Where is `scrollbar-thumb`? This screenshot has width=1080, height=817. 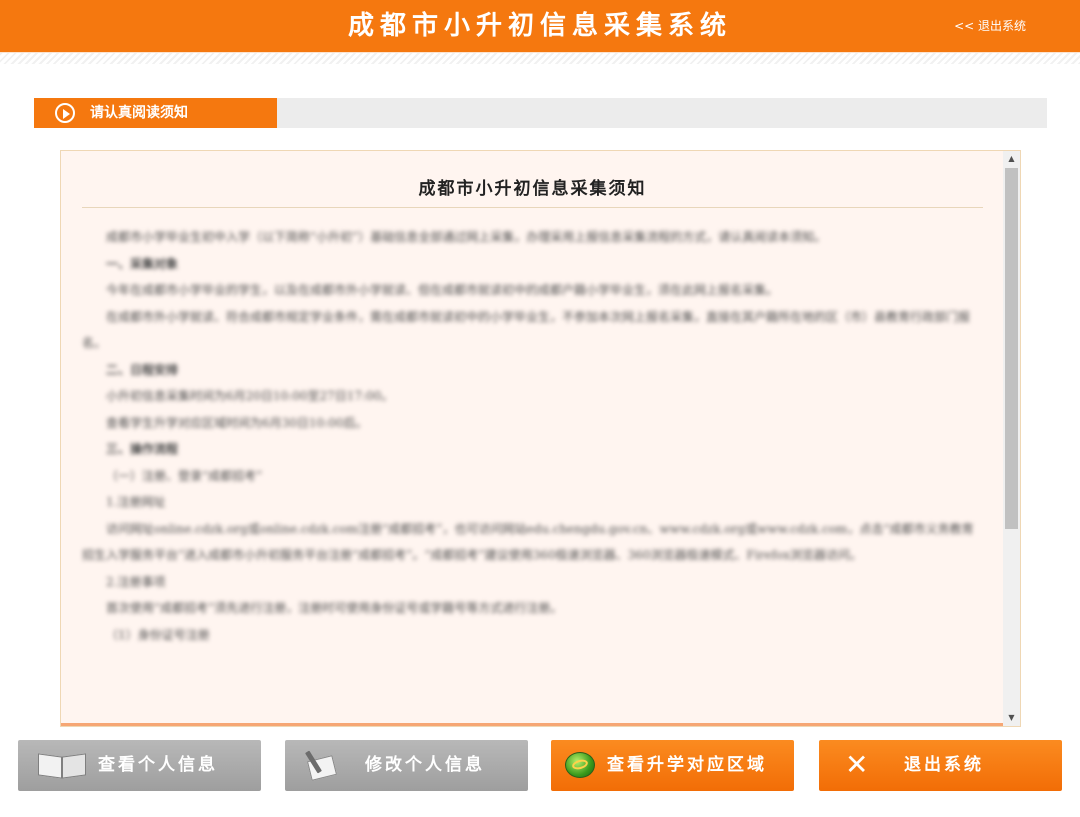 scrollbar-thumb is located at coordinates (1011, 348).